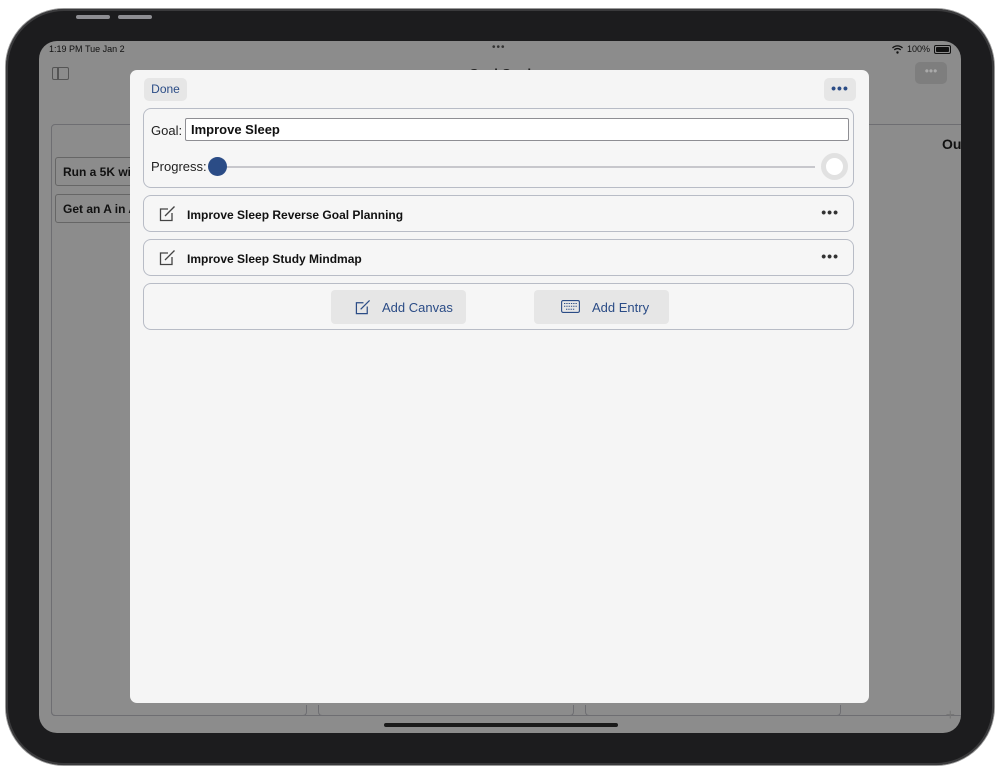 Image resolution: width=1000 pixels, height=774 pixels. Describe the element at coordinates (167, 130) in the screenshot. I see `goal-label: Goal:` at that location.